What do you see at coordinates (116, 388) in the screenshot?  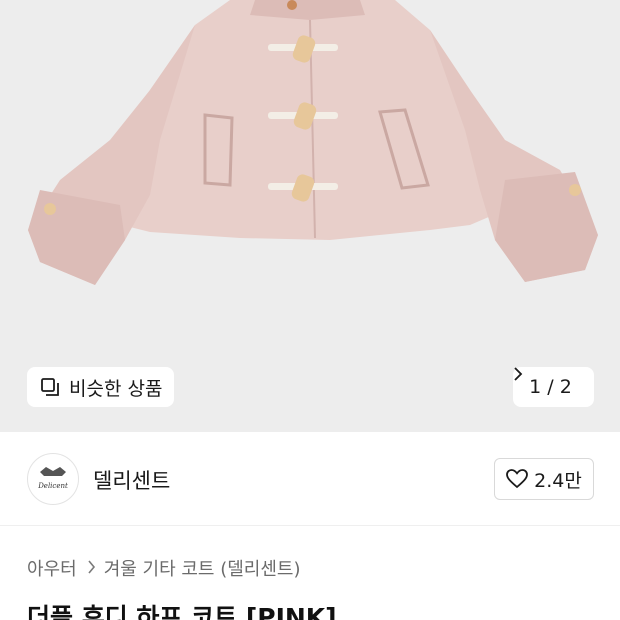 I see `similar-products-label: 비슷한 상품` at bounding box center [116, 388].